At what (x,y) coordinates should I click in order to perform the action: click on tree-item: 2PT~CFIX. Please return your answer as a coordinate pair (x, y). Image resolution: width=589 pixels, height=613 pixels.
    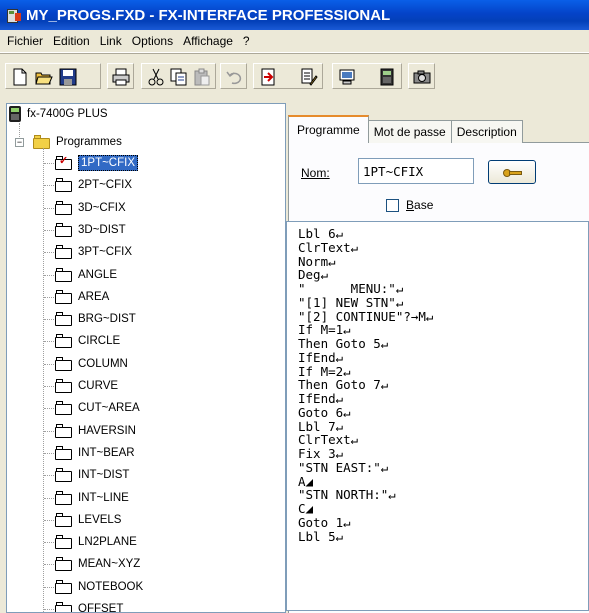
    Looking at the image, I should click on (93, 185).